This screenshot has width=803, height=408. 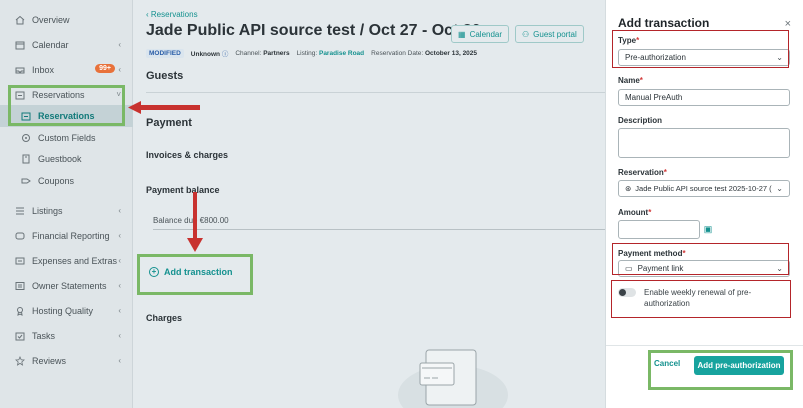 What do you see at coordinates (788, 24) in the screenshot?
I see `close-icon: ×` at bounding box center [788, 24].